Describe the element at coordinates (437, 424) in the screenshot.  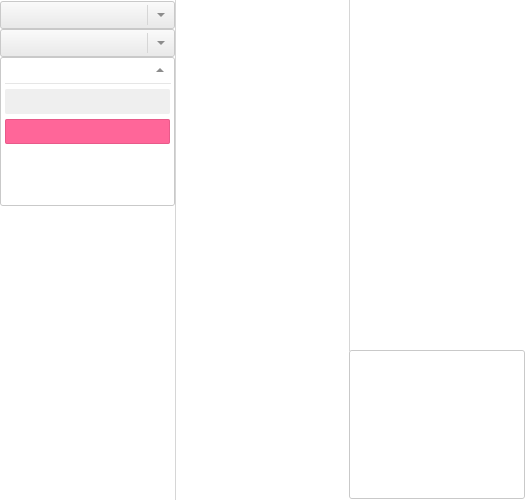
I see `empty-panel` at that location.